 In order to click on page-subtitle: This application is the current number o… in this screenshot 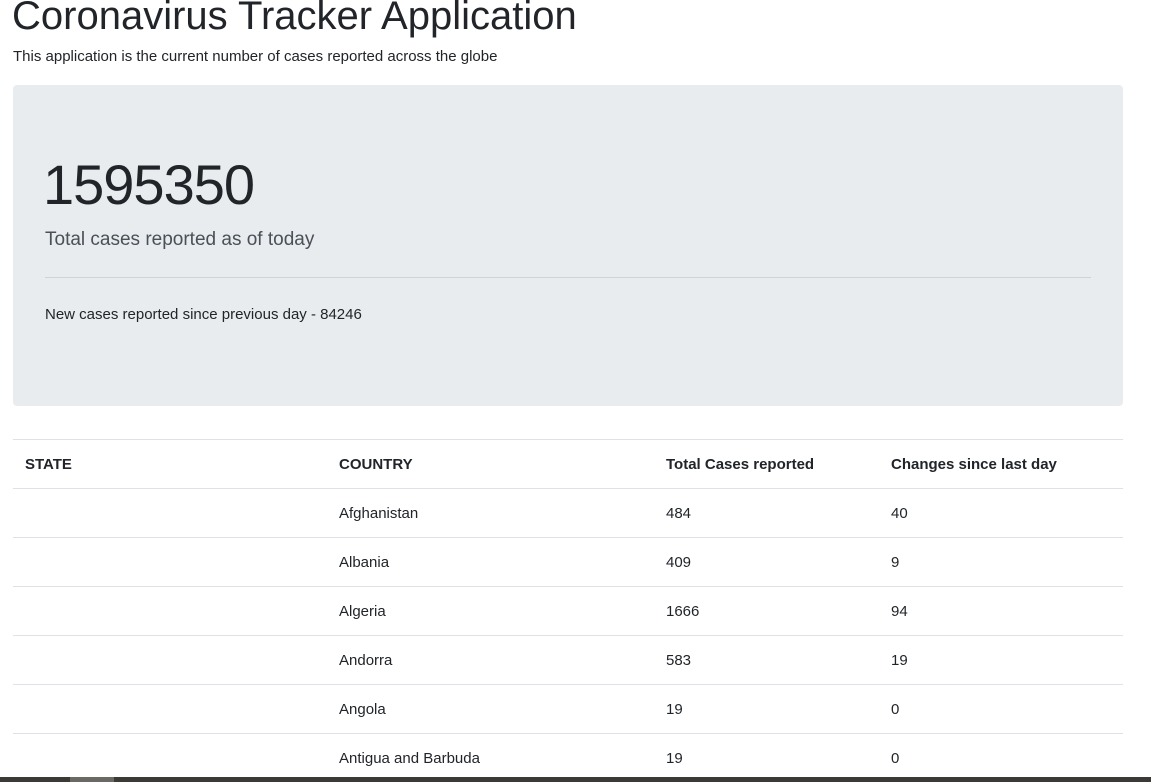, I will do `click(255, 56)`.